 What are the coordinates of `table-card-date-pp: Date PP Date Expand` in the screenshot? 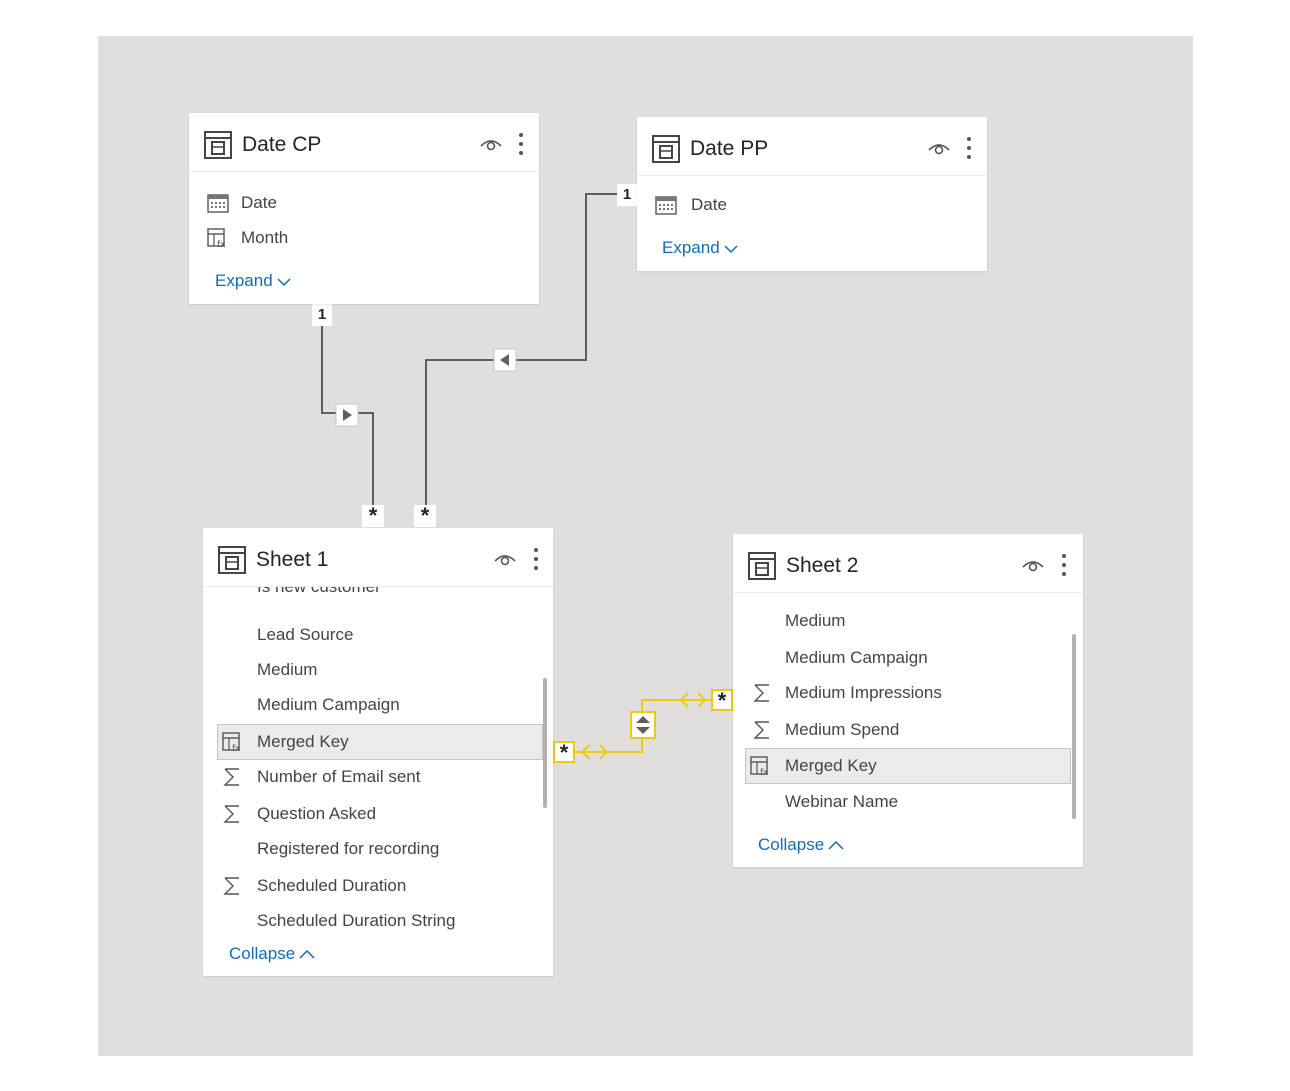 It's located at (812, 194).